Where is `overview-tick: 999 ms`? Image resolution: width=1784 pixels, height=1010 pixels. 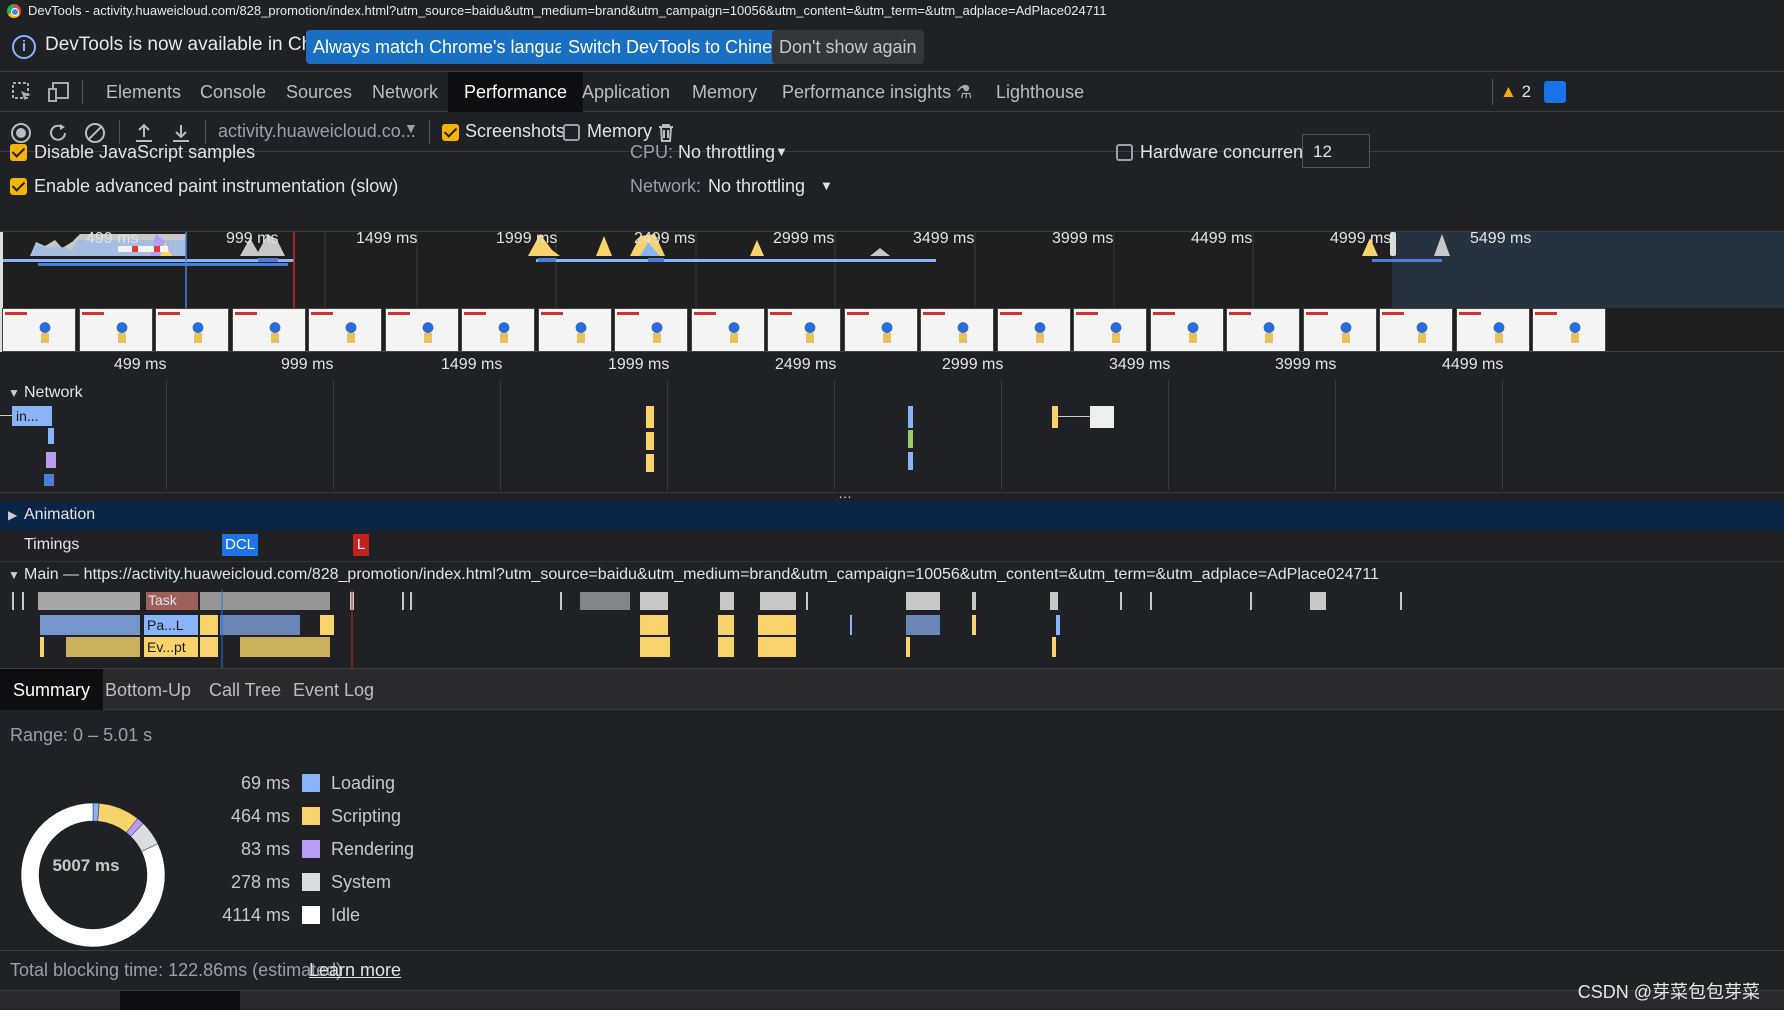 overview-tick: 999 ms is located at coordinates (252, 238).